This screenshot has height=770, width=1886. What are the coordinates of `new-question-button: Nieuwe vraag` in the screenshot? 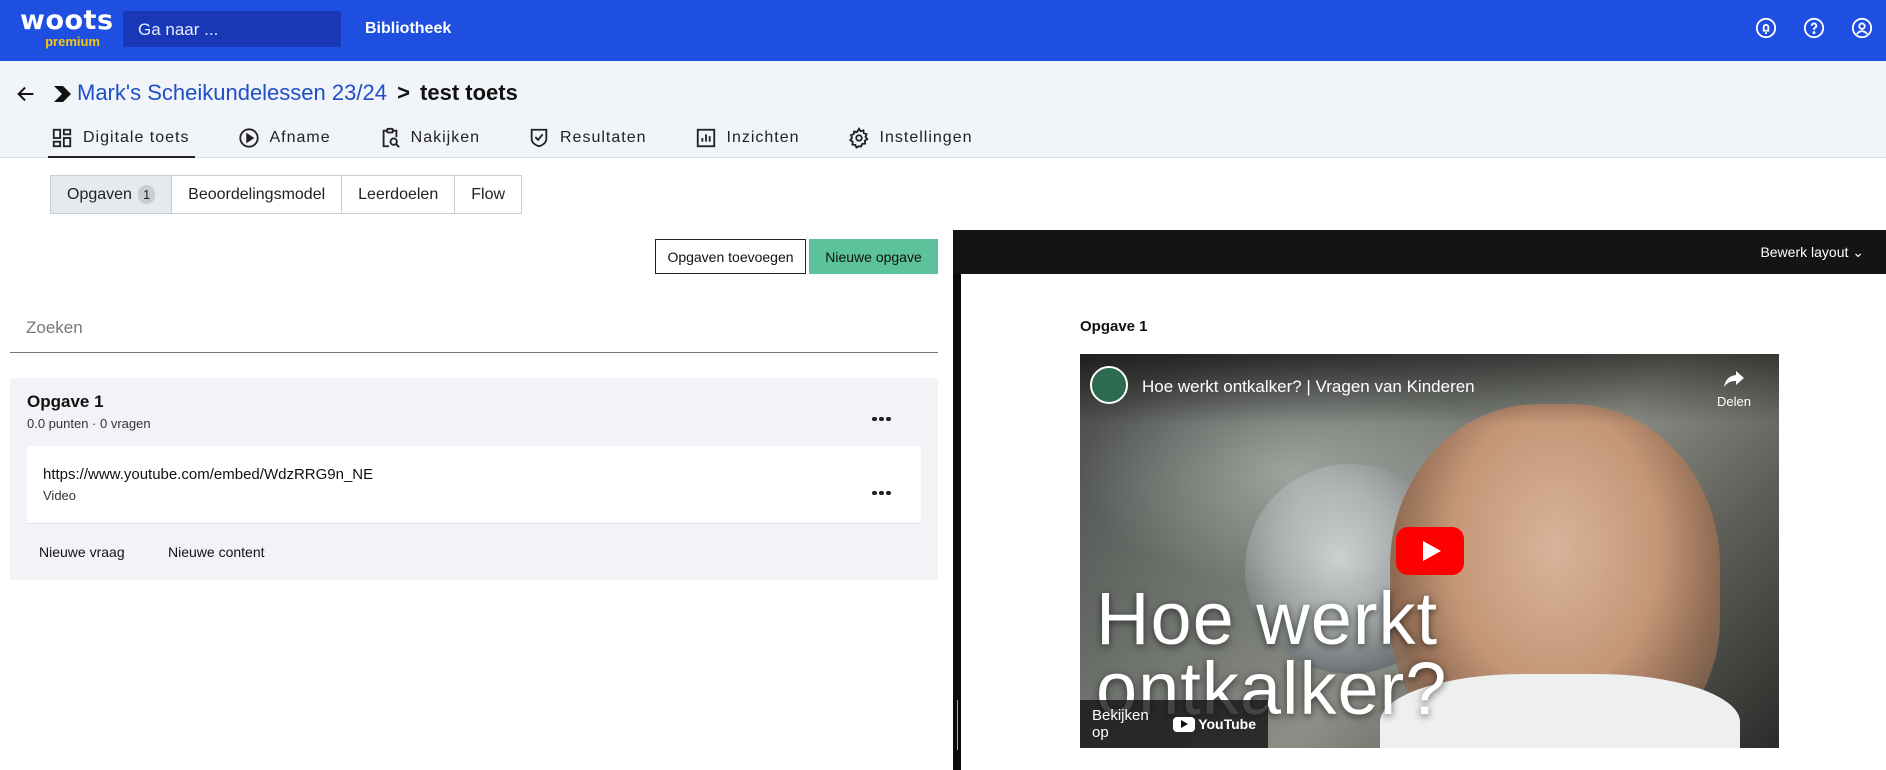 It's located at (82, 552).